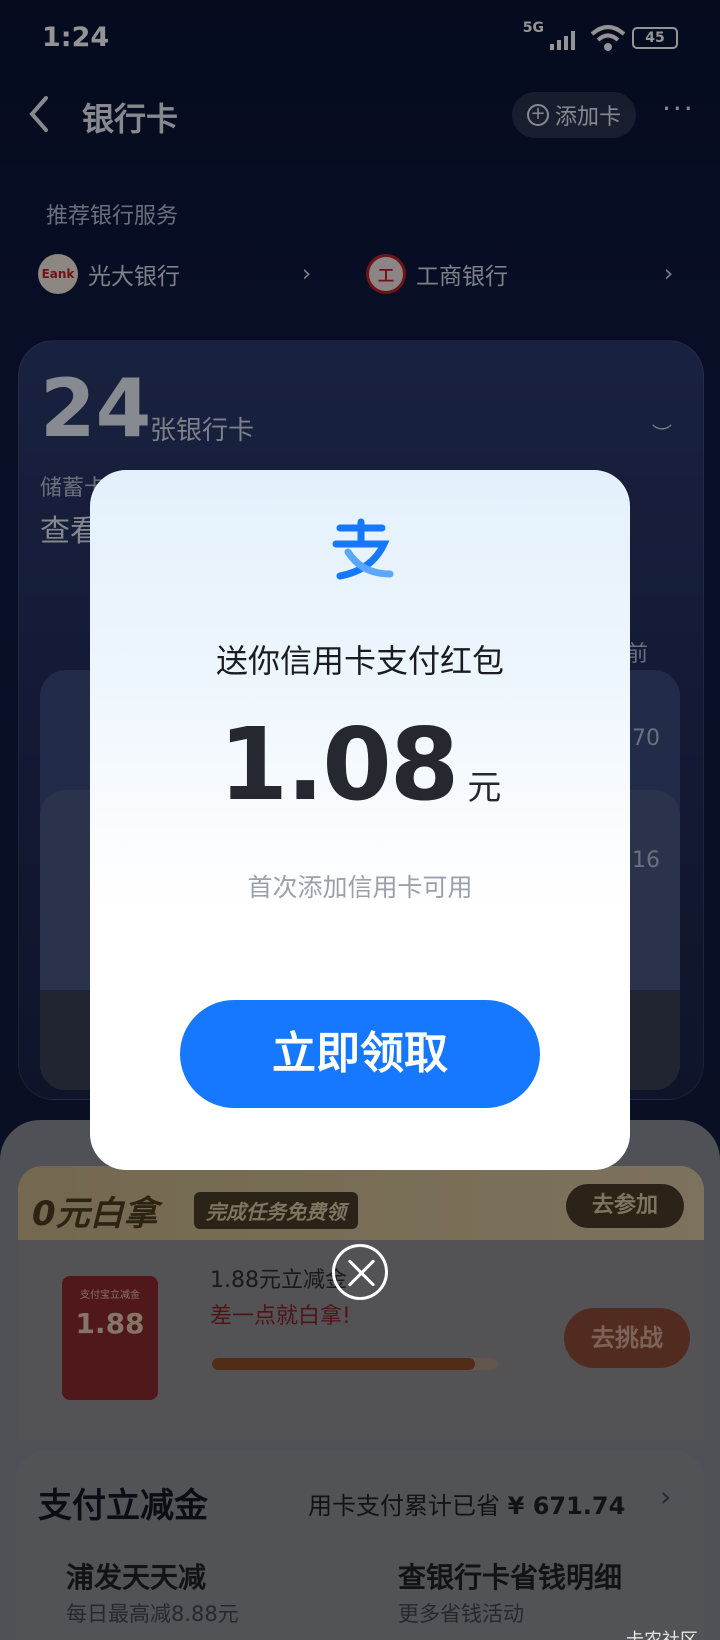 This screenshot has width=720, height=1640. What do you see at coordinates (359, 661) in the screenshot?
I see `modal-title: 送你信用卡支付红包` at bounding box center [359, 661].